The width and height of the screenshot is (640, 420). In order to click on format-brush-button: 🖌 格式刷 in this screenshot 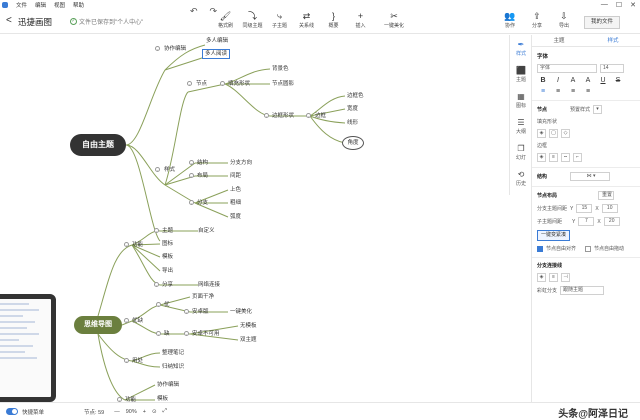, I will do `click(225, 20)`.